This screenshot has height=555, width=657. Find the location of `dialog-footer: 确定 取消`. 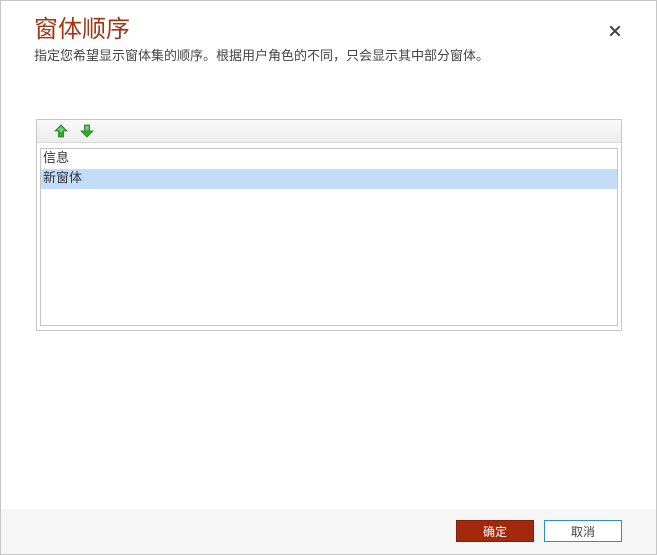

dialog-footer: 确定 取消 is located at coordinates (328, 531).